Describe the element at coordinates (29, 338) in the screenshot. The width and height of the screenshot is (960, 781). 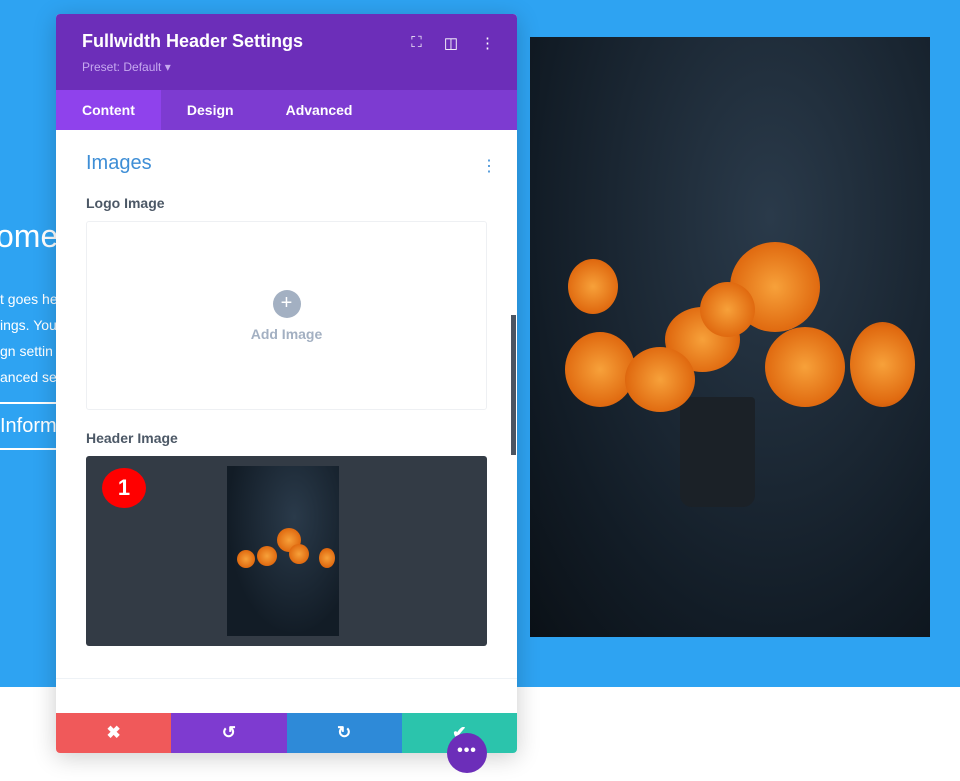
I see `hero-text: t goes he ings. You gn settin anced se` at that location.